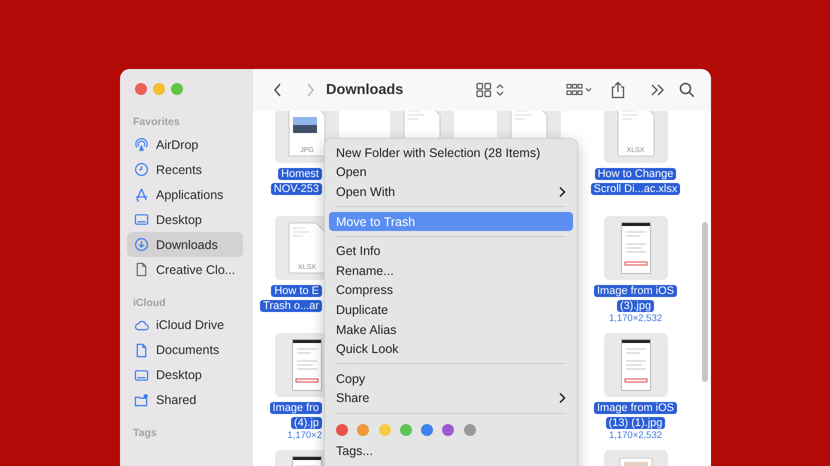  I want to click on sidebar-item-label: Recents, so click(179, 169).